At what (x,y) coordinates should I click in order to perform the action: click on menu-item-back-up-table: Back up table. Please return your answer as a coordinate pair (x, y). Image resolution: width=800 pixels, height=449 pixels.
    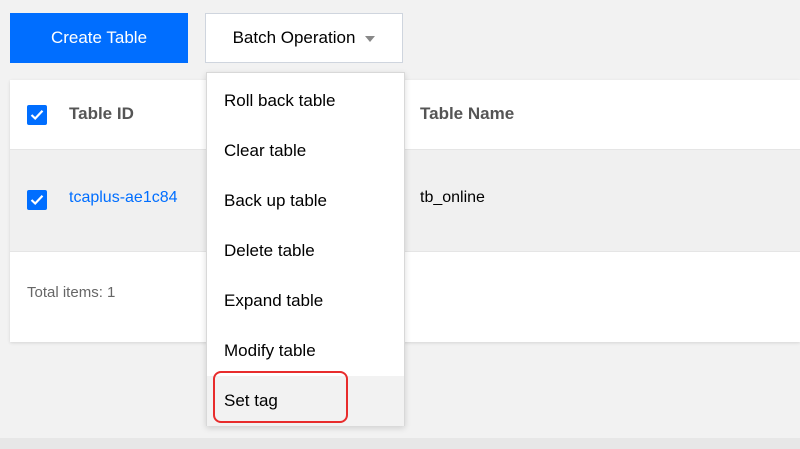
    Looking at the image, I should click on (305, 201).